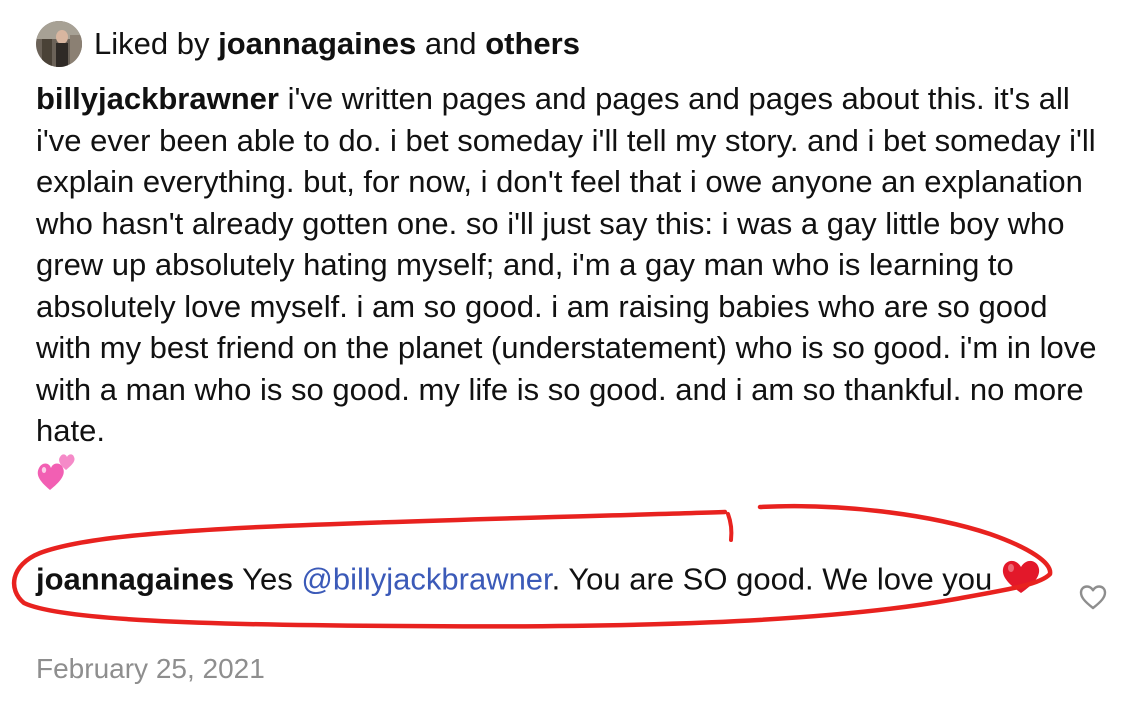  I want to click on red-heart-emoji, so click(1021, 581).